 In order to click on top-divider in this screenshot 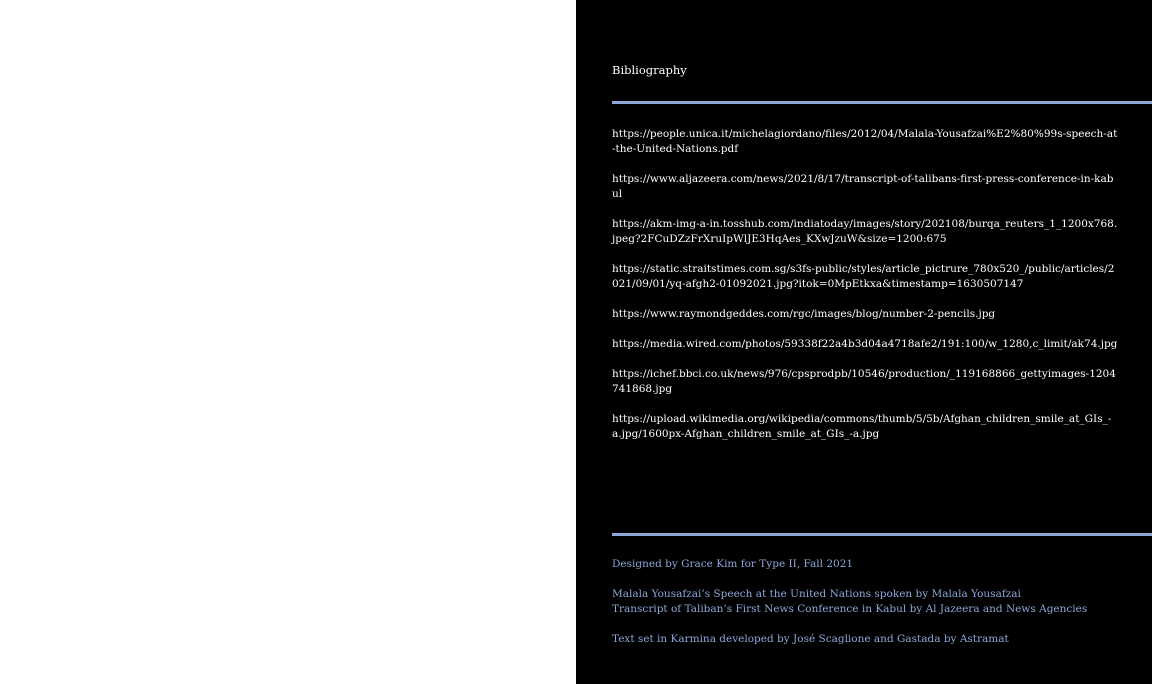, I will do `click(882, 102)`.